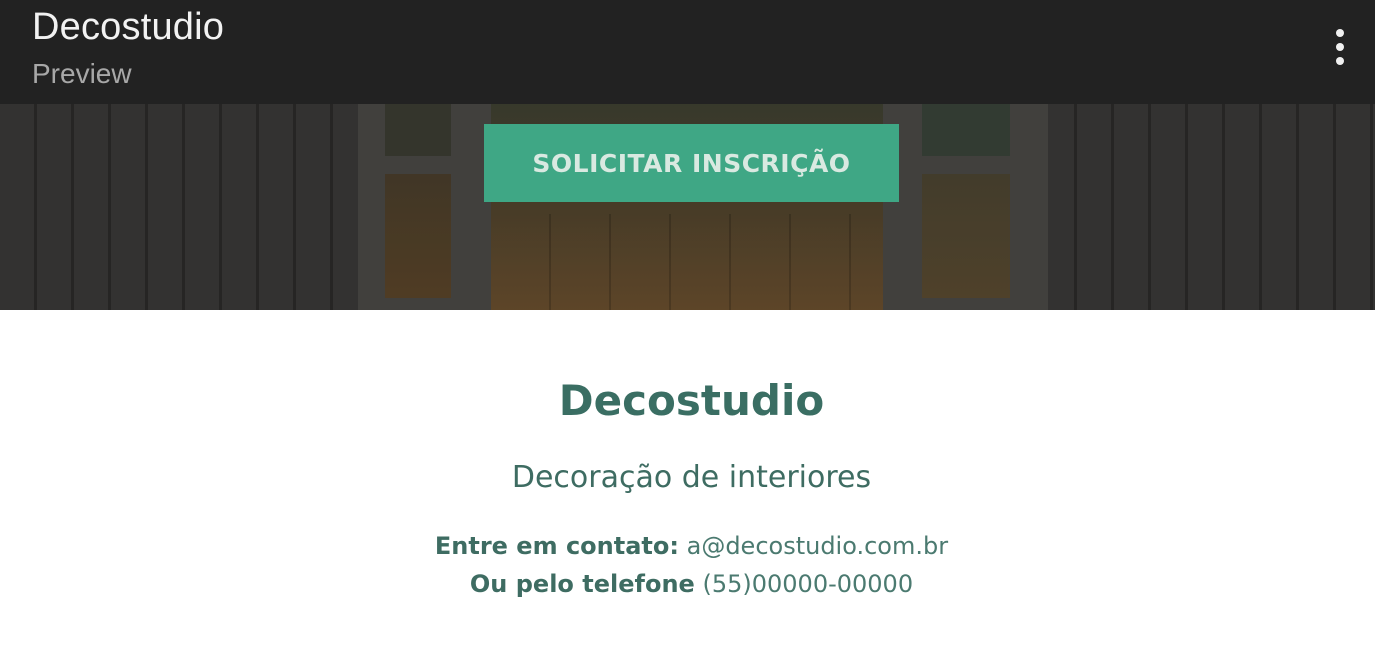 This screenshot has width=1375, height=658. Describe the element at coordinates (691, 477) in the screenshot. I see `tagline: Decoração de interiores` at that location.